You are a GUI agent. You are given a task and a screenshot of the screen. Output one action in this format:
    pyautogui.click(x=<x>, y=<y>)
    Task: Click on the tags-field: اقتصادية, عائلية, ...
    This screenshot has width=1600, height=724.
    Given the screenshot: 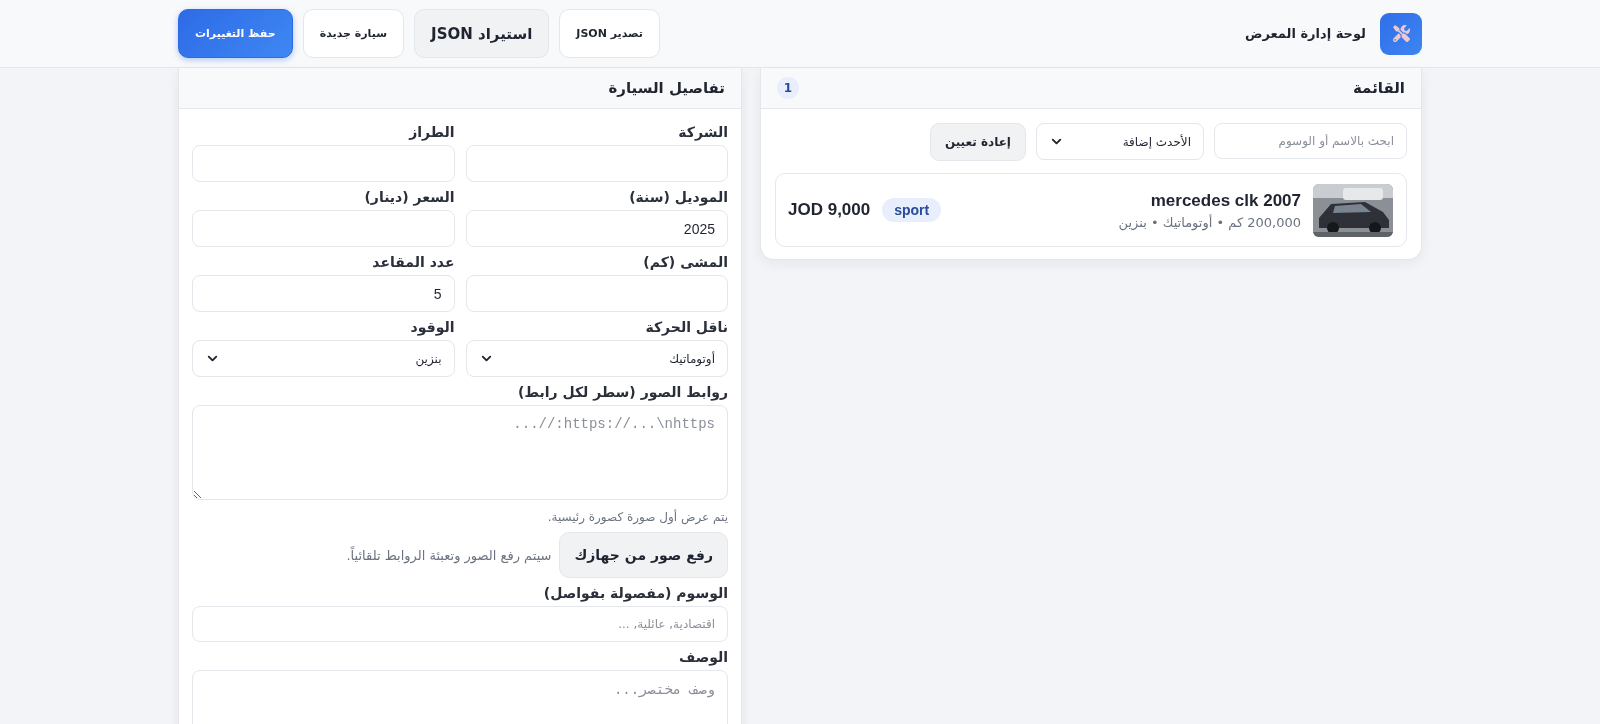 What is the action you would take?
    pyautogui.click(x=460, y=624)
    